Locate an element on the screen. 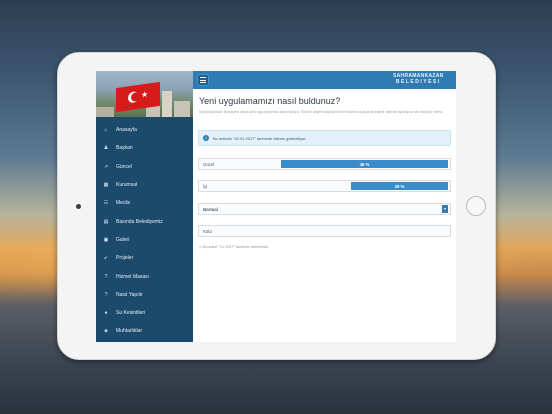 Image resolution: width=552 pixels, height=414 pixels. survey-title: Yeni uygulamamızı nasıl buldunuz? is located at coordinates (270, 101).